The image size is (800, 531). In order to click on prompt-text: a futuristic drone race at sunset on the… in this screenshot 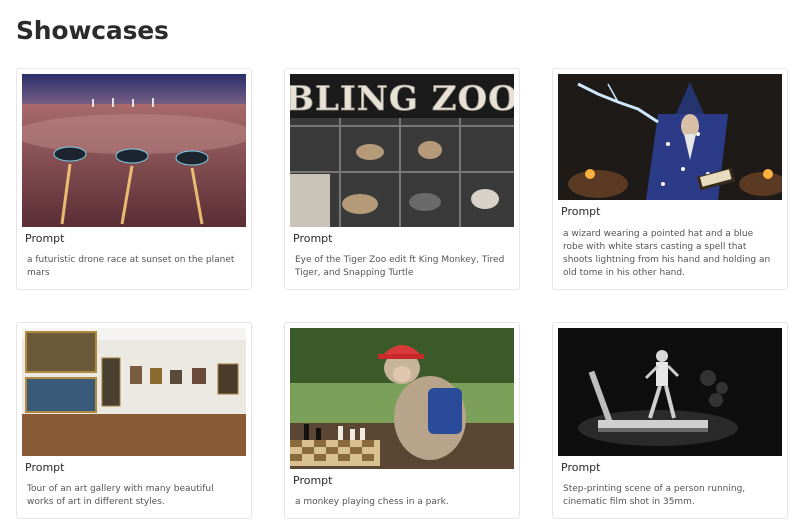, I will do `click(131, 266)`.